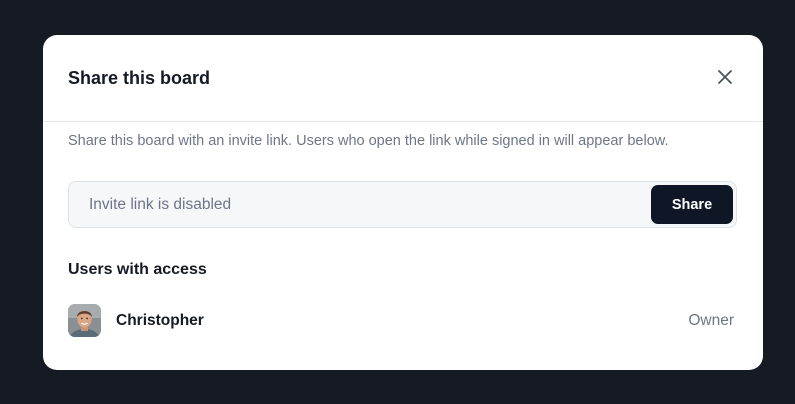 The width and height of the screenshot is (795, 404). I want to click on user-role: Owner, so click(711, 320).